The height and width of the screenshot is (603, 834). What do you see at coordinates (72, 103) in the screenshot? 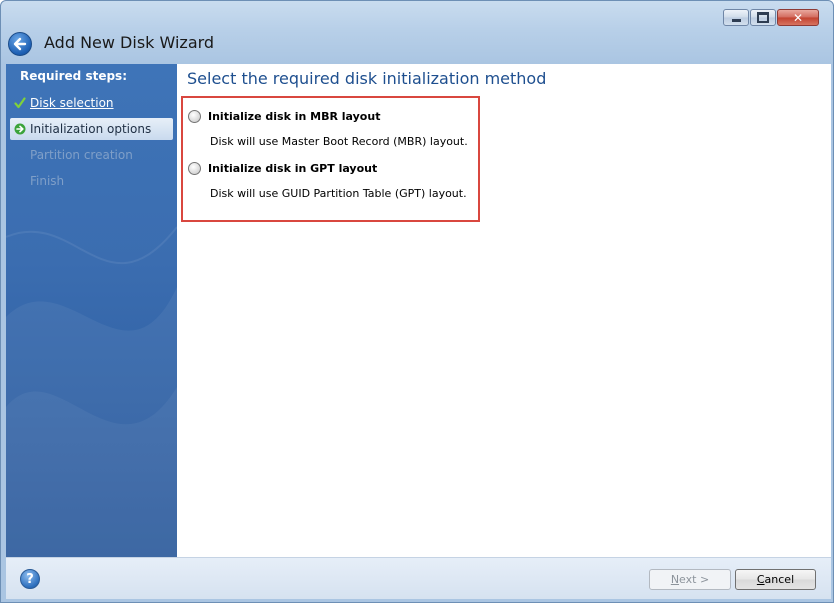
I see `step-label: Disk selection` at bounding box center [72, 103].